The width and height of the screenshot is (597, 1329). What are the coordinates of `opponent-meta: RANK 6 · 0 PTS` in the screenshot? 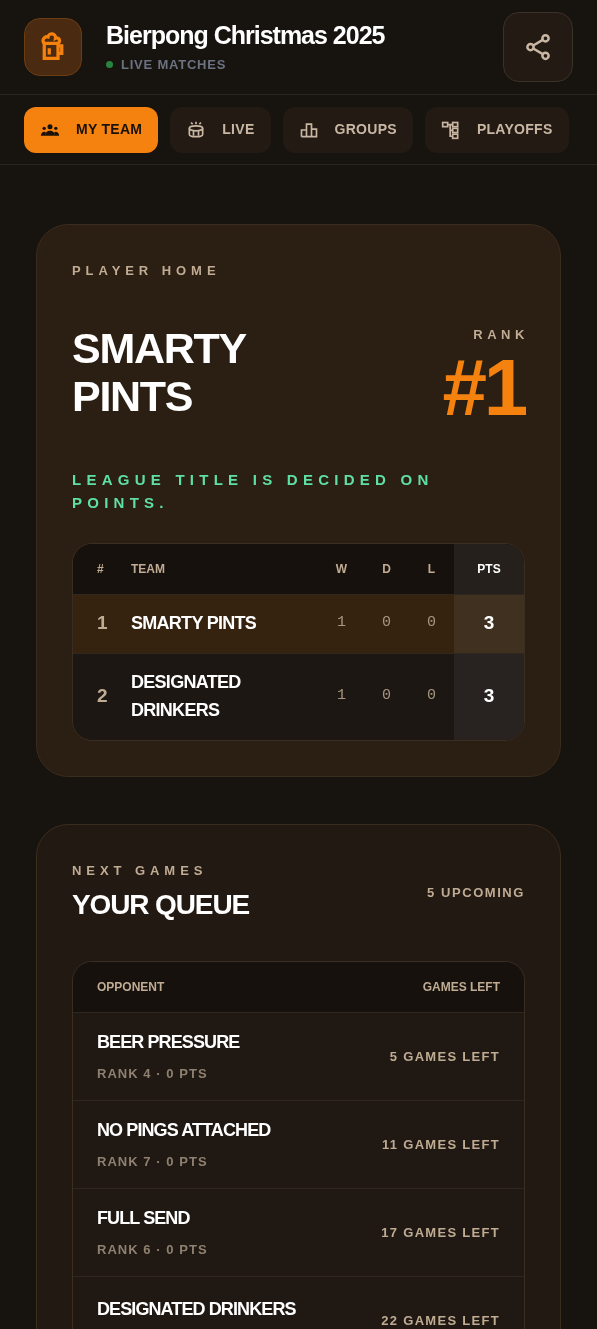 It's located at (152, 1250).